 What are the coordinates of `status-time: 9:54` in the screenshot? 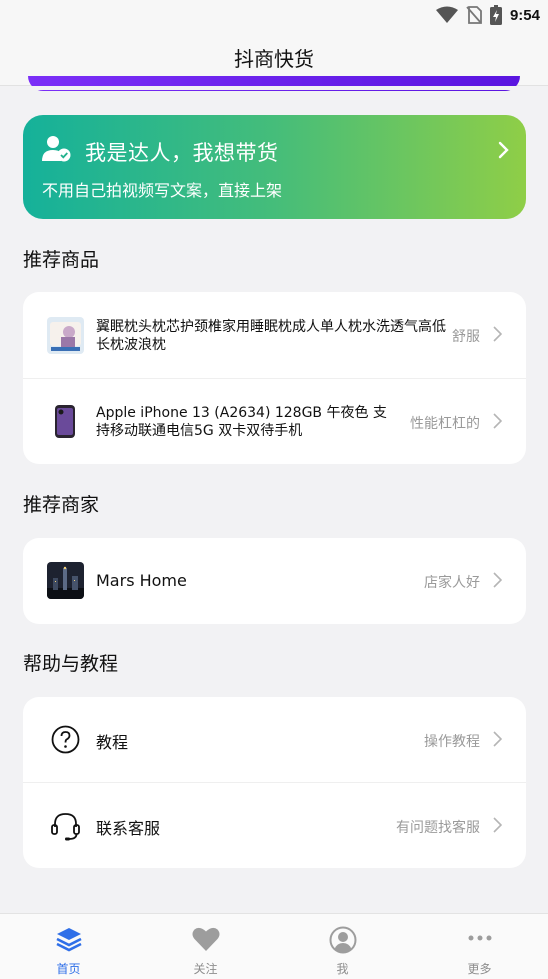 It's located at (524, 15).